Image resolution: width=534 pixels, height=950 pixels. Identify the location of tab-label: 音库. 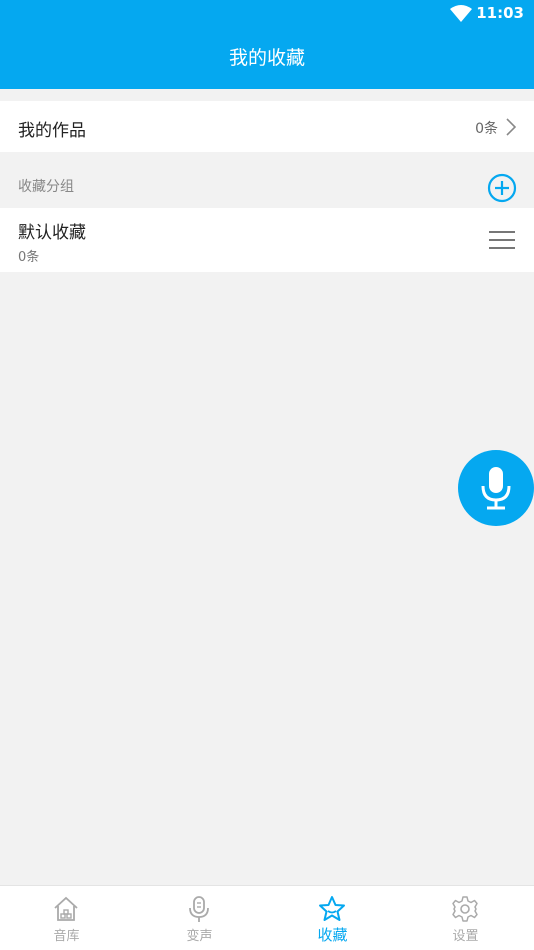
(66, 936).